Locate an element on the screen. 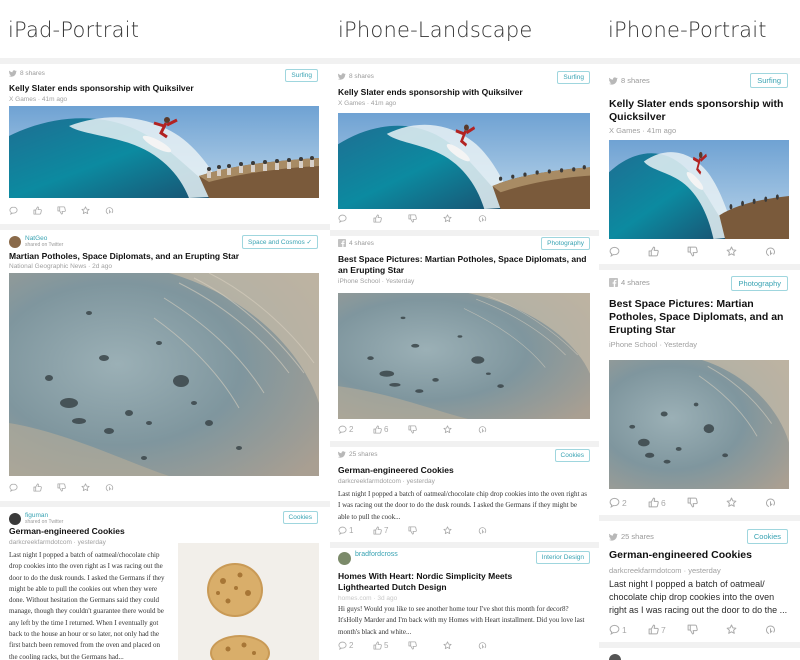 The height and width of the screenshot is (660, 800). like-button: 5 is located at coordinates (390, 645).